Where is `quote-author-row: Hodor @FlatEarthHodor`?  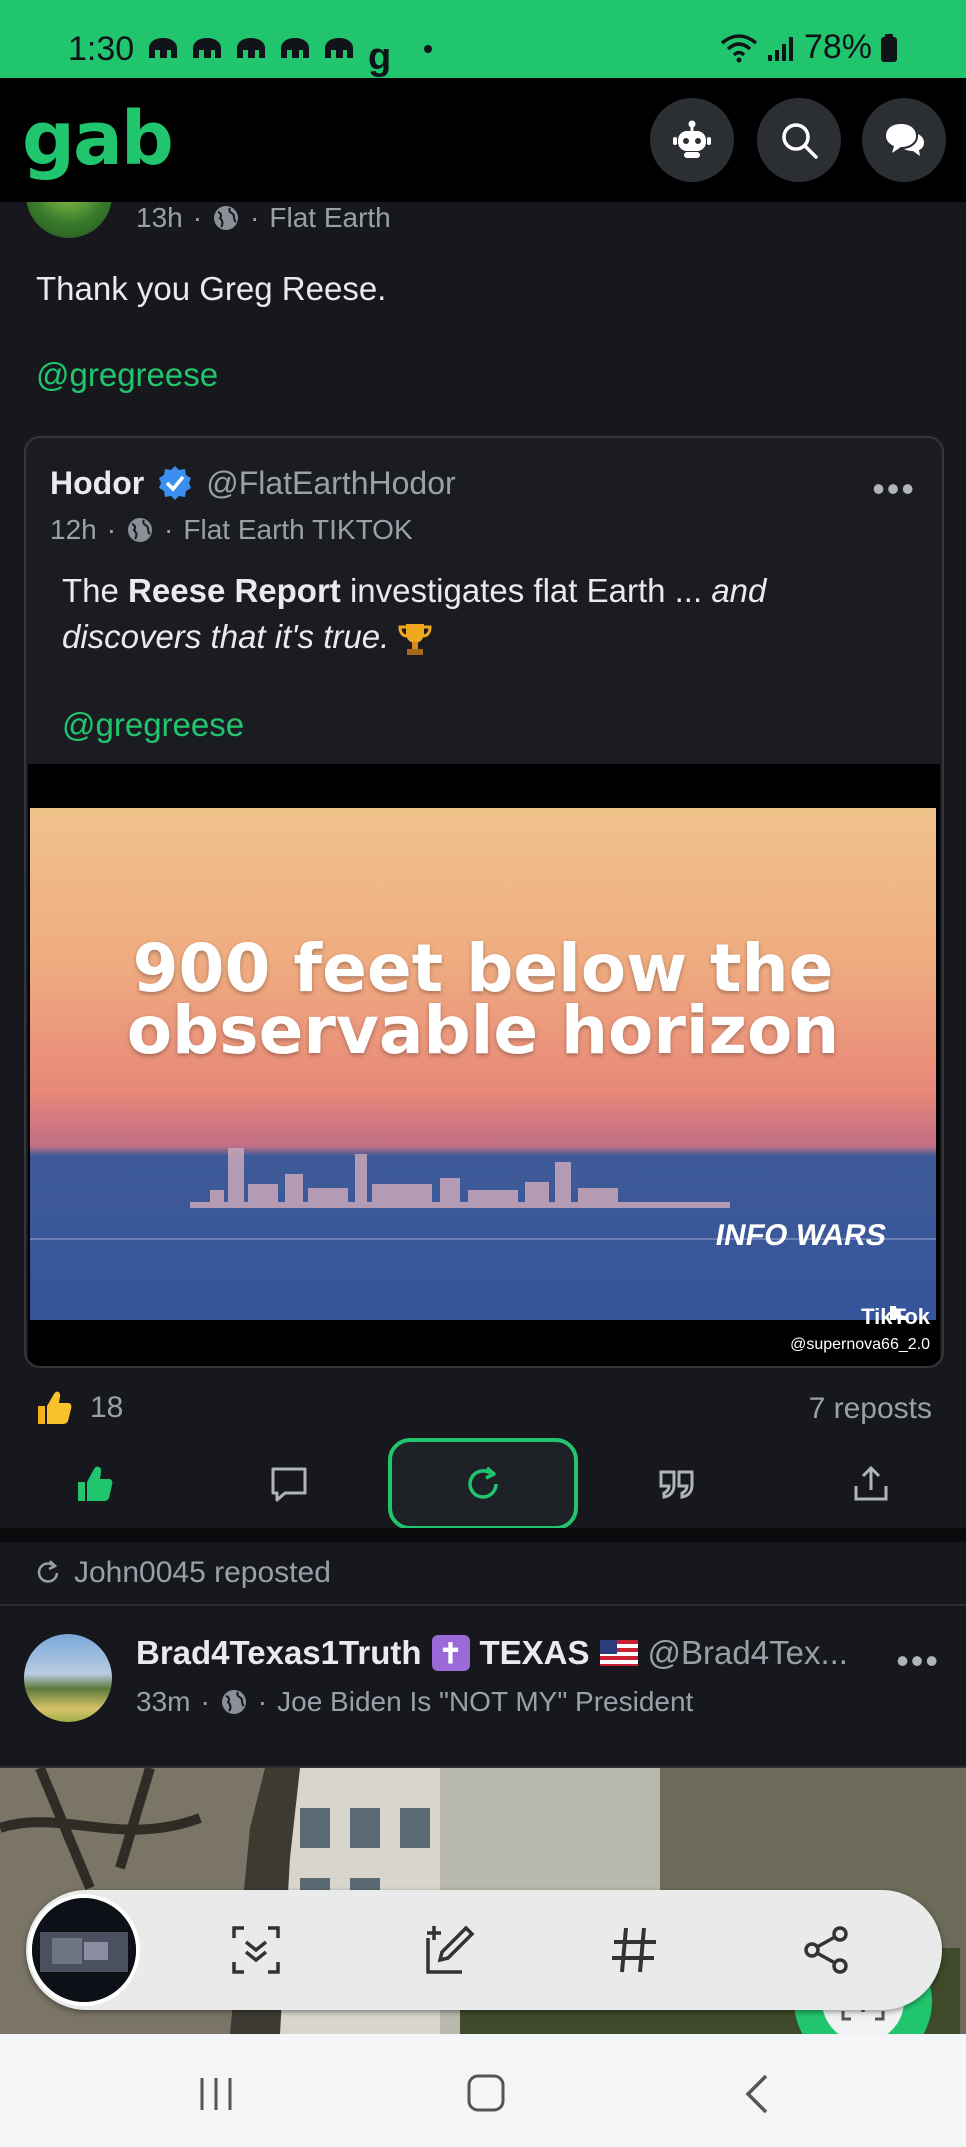
quote-author-row: Hodor @FlatEarthHodor is located at coordinates (253, 483).